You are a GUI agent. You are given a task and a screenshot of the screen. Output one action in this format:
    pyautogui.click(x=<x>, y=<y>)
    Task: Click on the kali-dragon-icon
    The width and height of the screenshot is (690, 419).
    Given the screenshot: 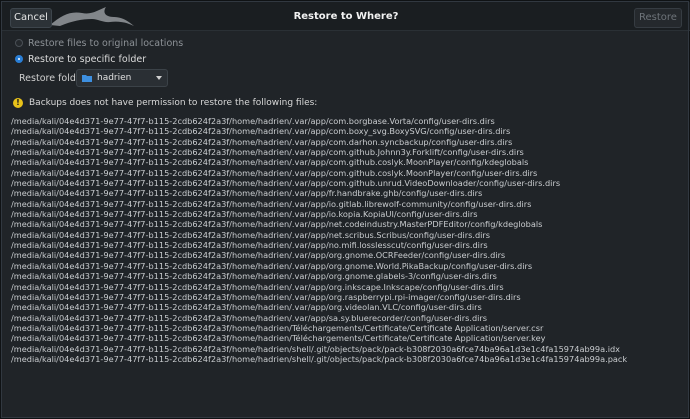 What is the action you would take?
    pyautogui.click(x=92, y=16)
    